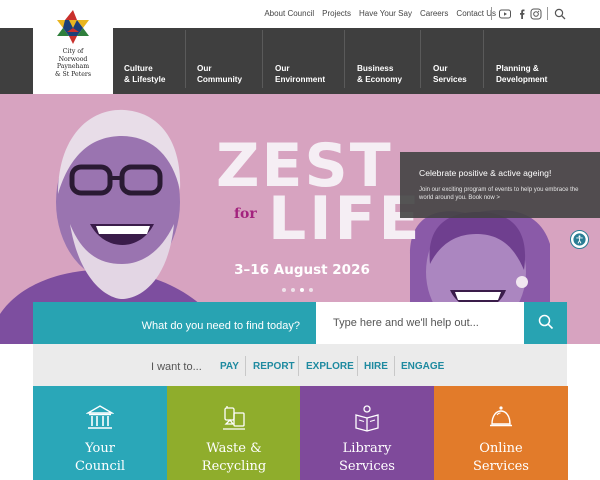 The height and width of the screenshot is (480, 600). Describe the element at coordinates (367, 448) in the screenshot. I see `tile-label-line1: Library` at that location.